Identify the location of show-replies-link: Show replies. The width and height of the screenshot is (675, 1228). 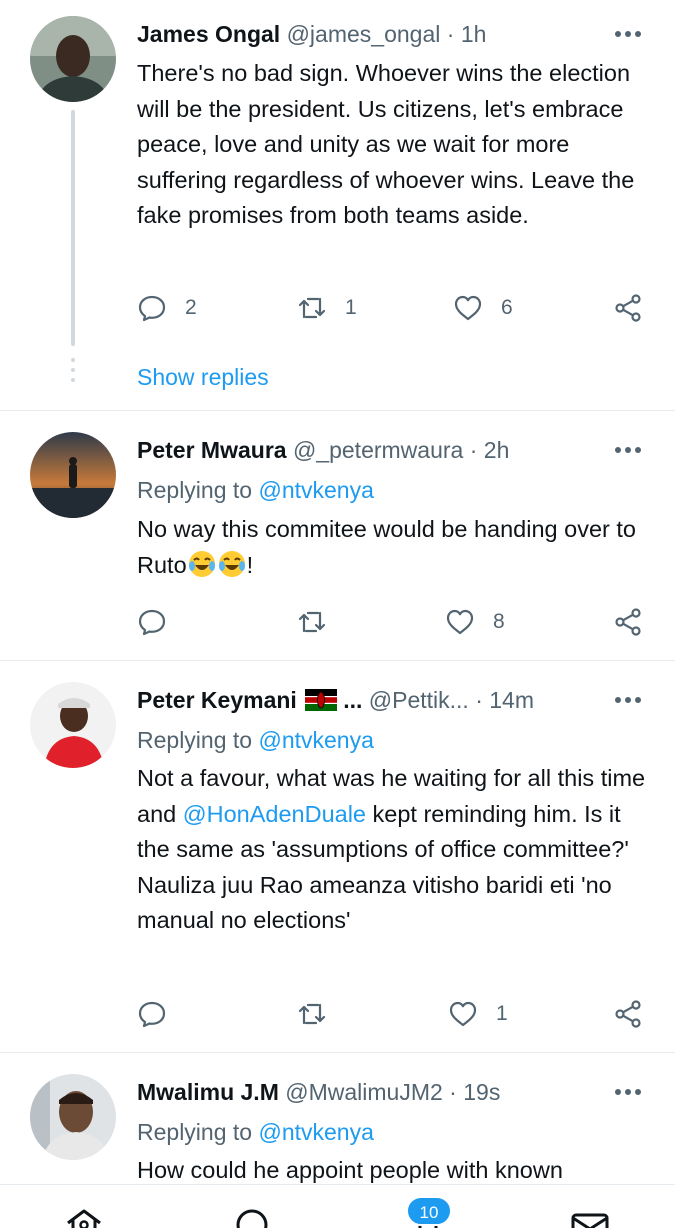
(203, 377).